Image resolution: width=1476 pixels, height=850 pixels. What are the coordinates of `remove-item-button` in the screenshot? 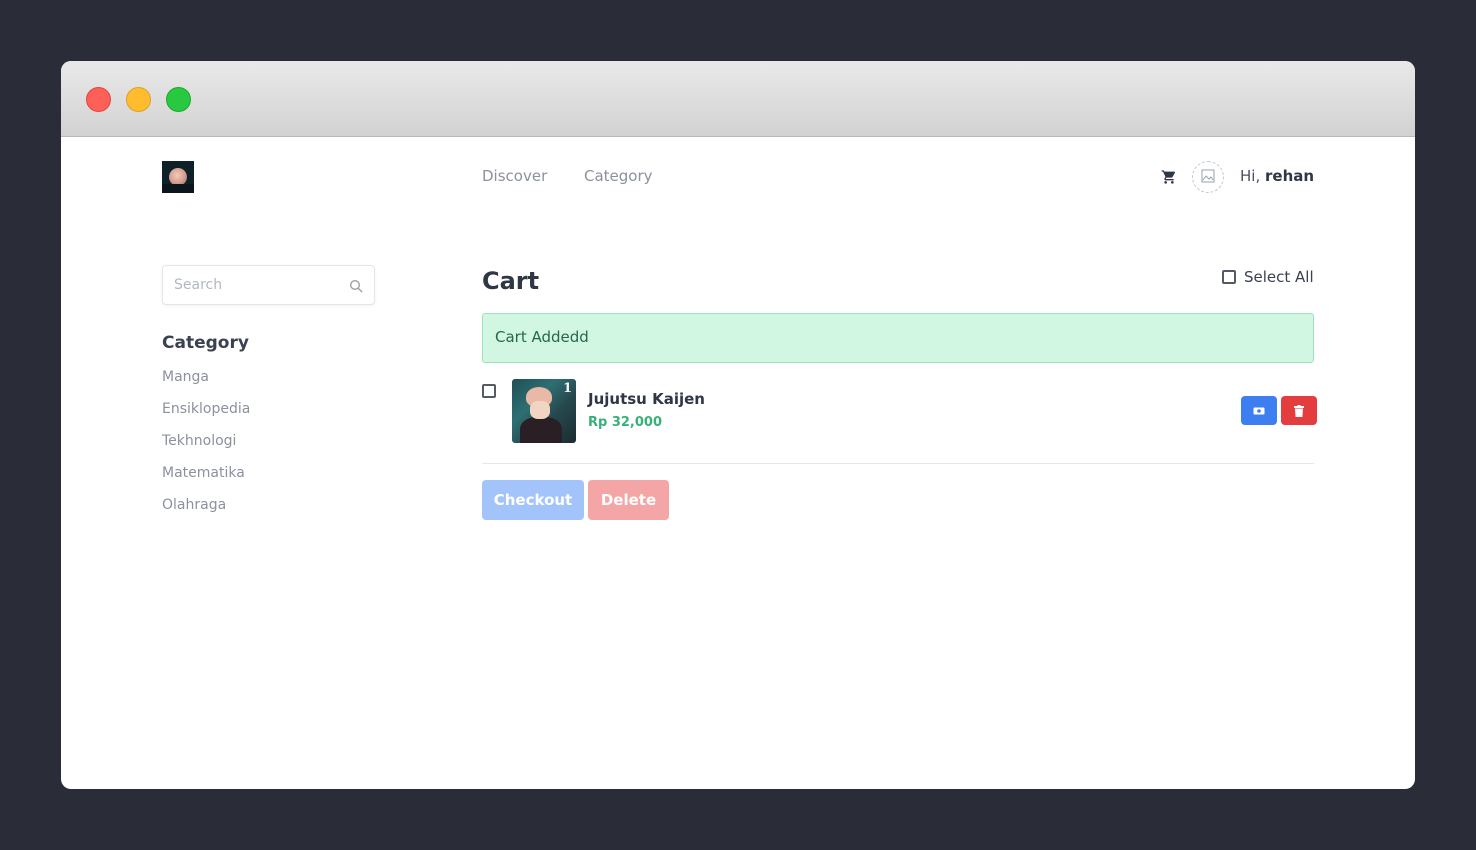 It's located at (1299, 410).